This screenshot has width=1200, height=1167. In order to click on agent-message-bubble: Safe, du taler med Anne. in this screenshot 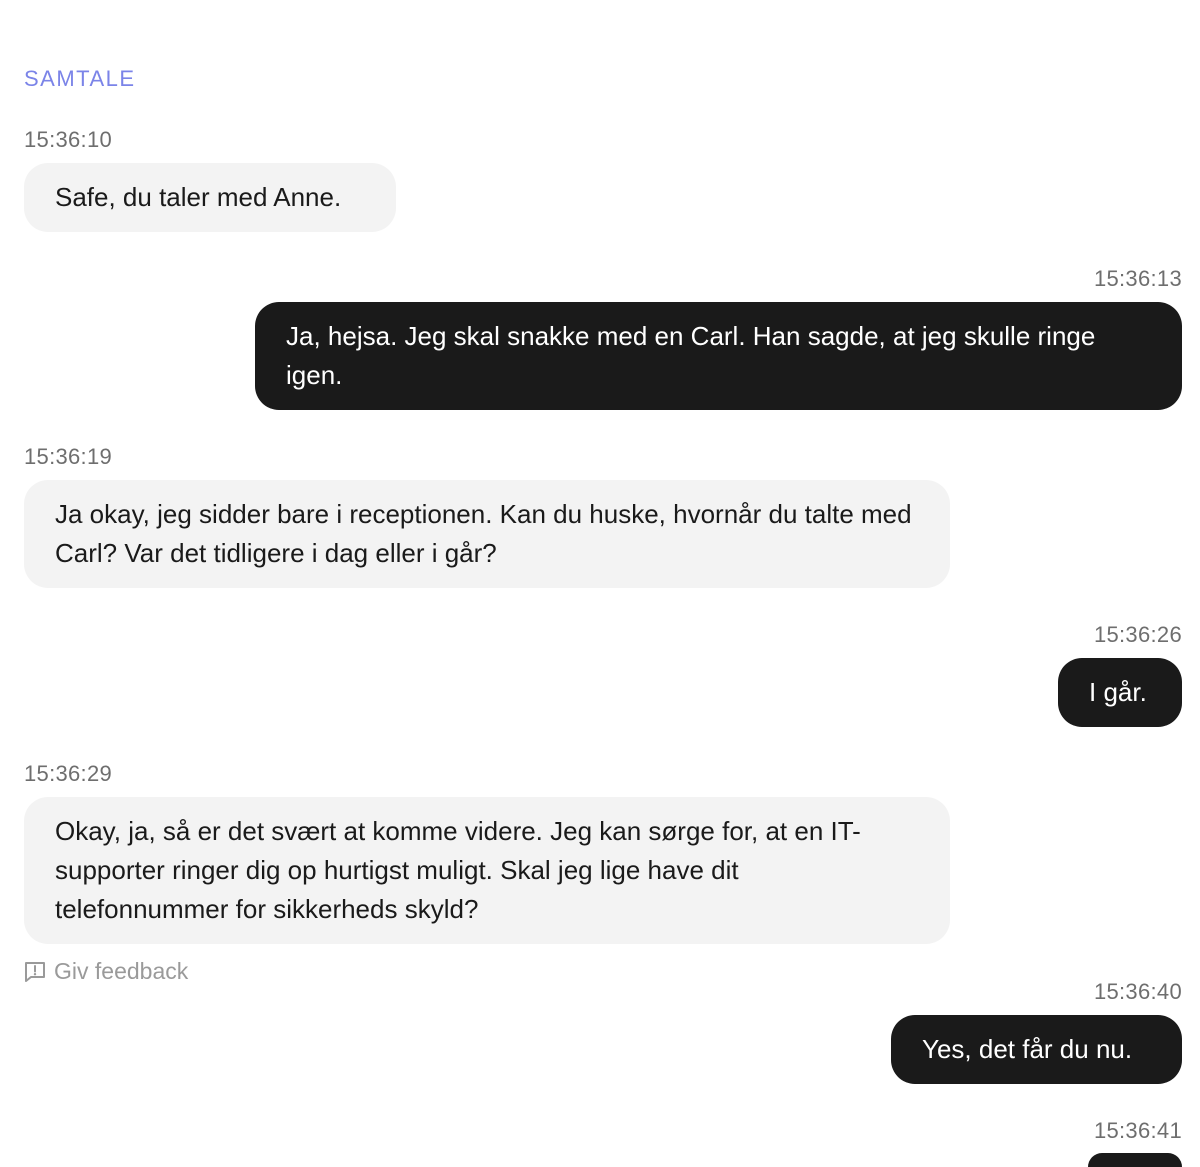, I will do `click(210, 197)`.